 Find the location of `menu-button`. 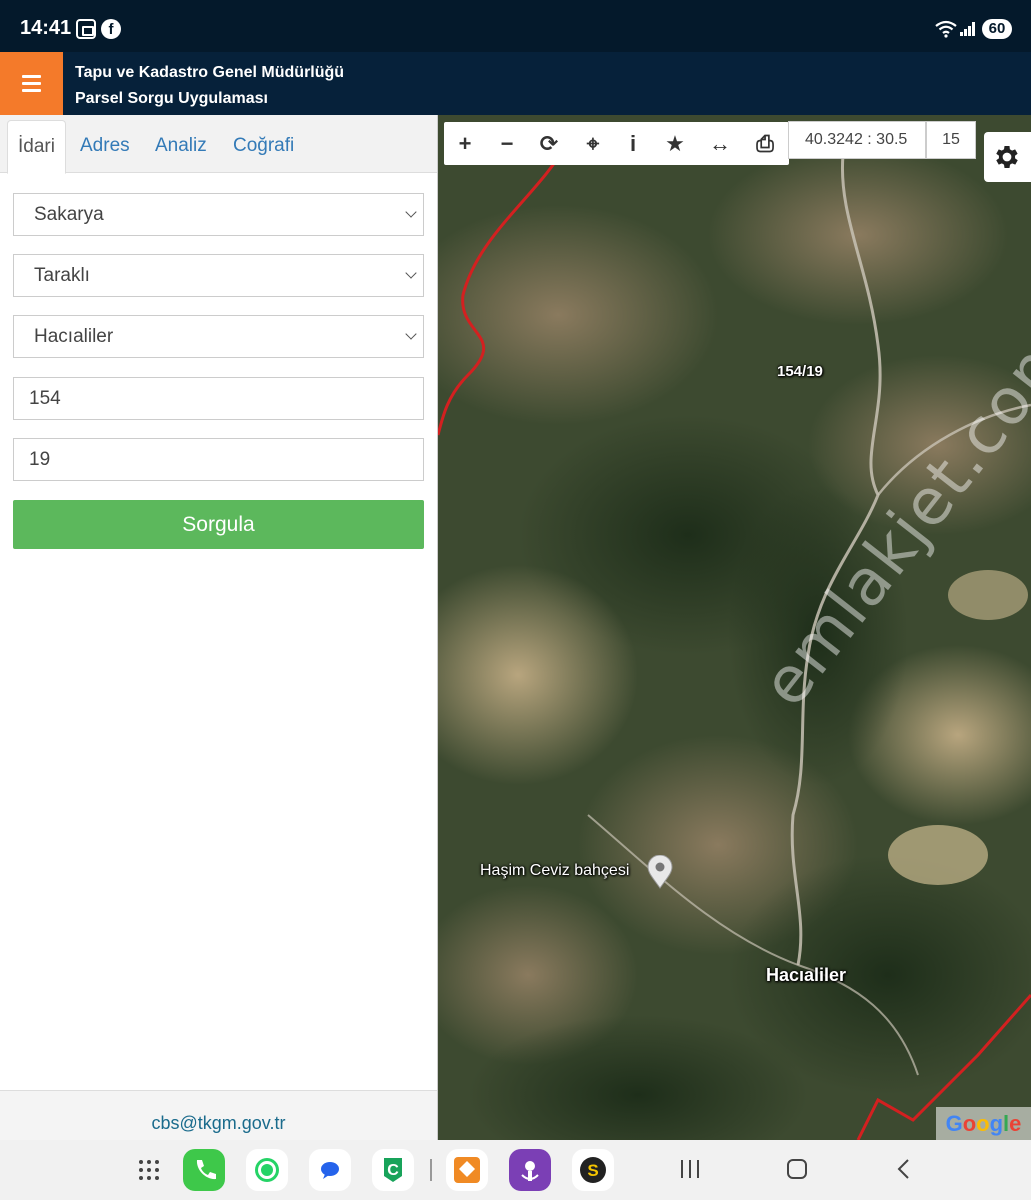

menu-button is located at coordinates (31, 83).